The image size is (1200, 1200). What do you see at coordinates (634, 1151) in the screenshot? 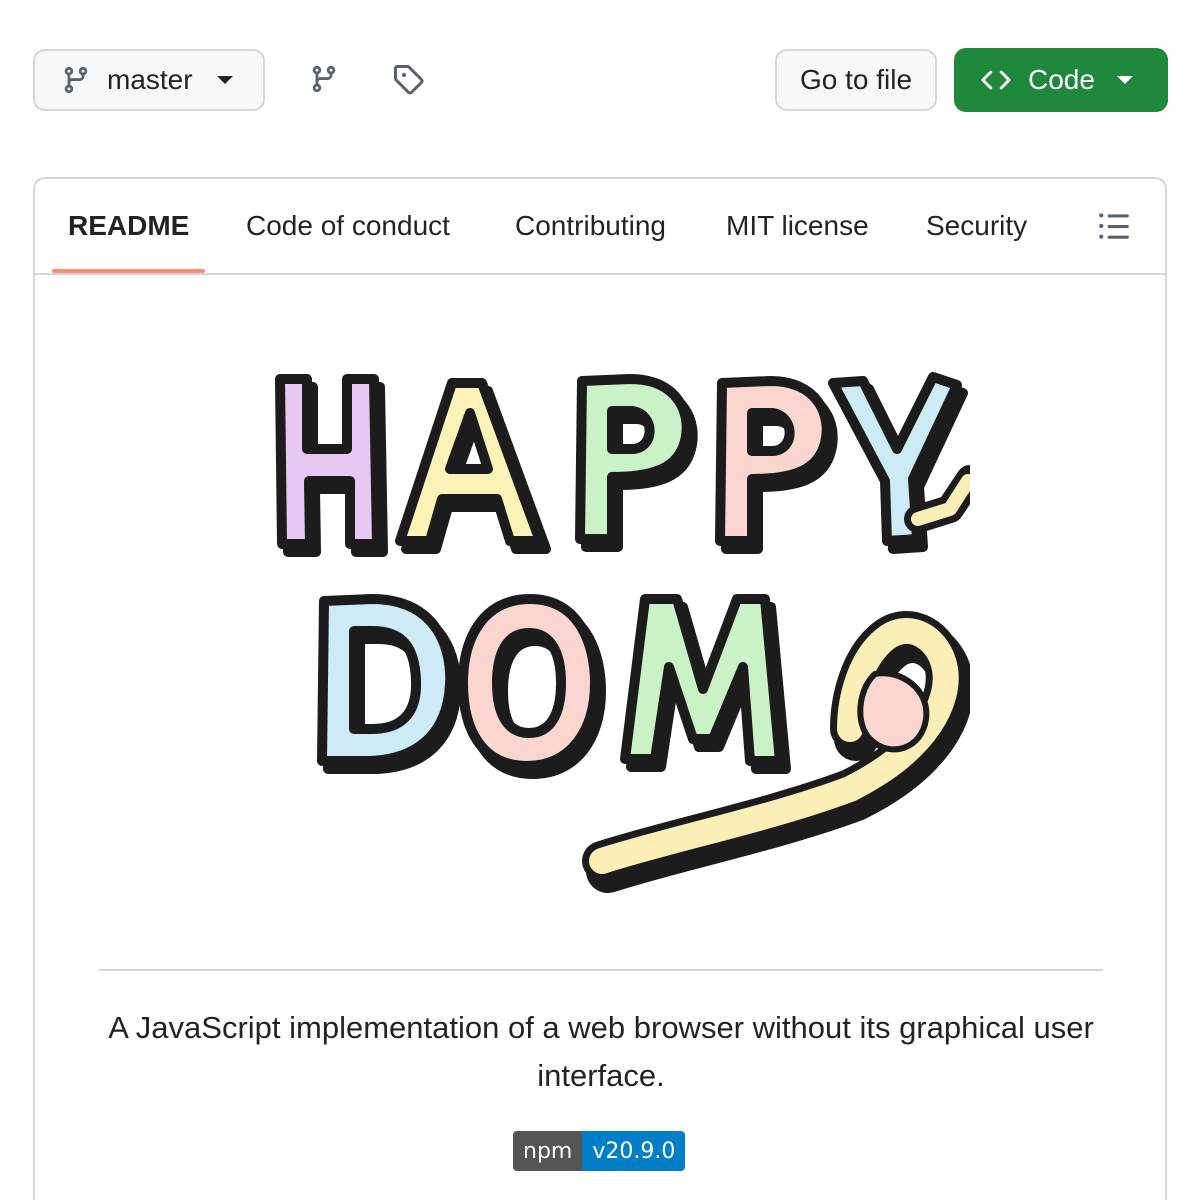
I see `badge-value: v20.9.0` at bounding box center [634, 1151].